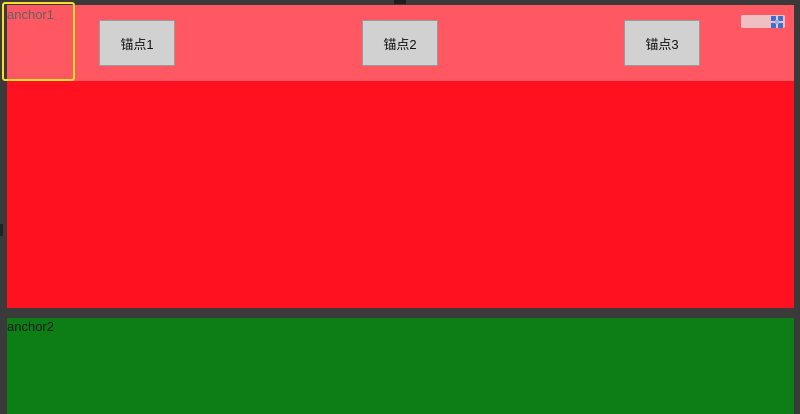  What do you see at coordinates (763, 21) in the screenshot?
I see `corner-widget` at bounding box center [763, 21].